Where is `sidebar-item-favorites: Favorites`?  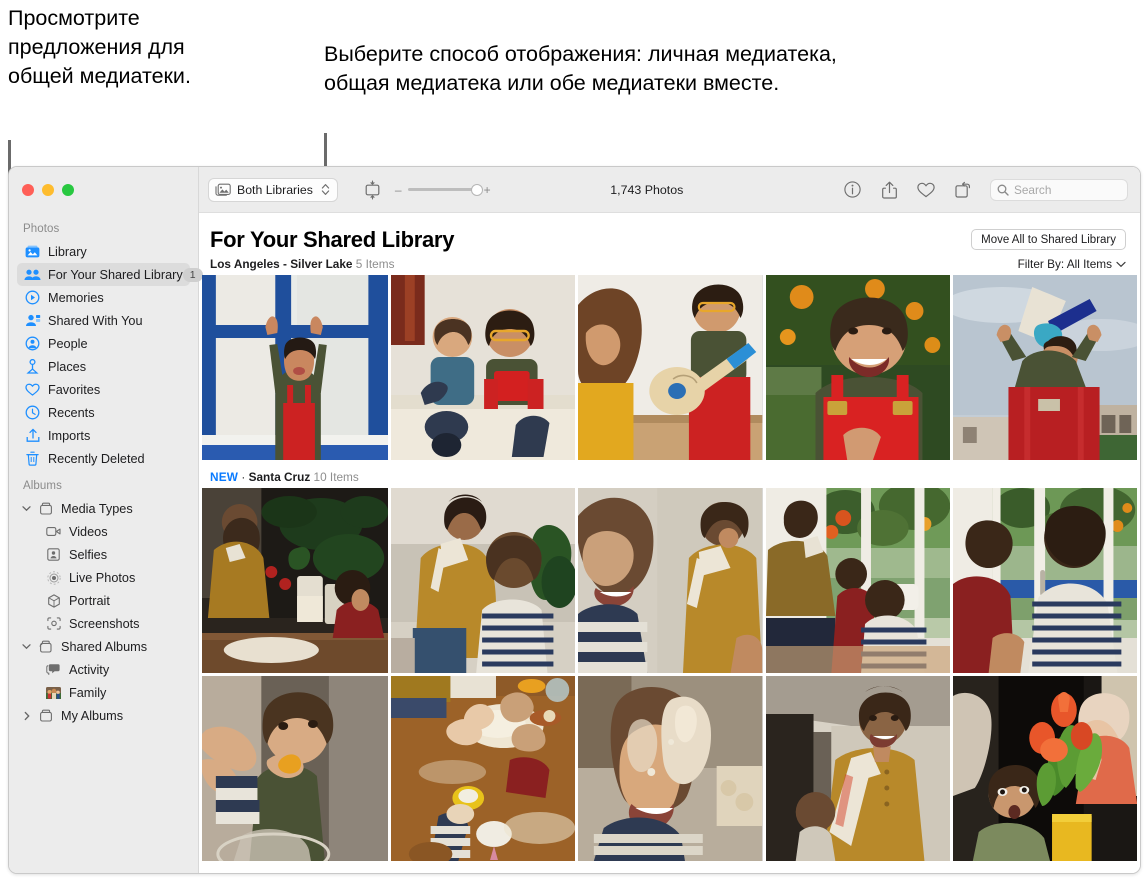
sidebar-item-favorites: Favorites is located at coordinates (103, 389).